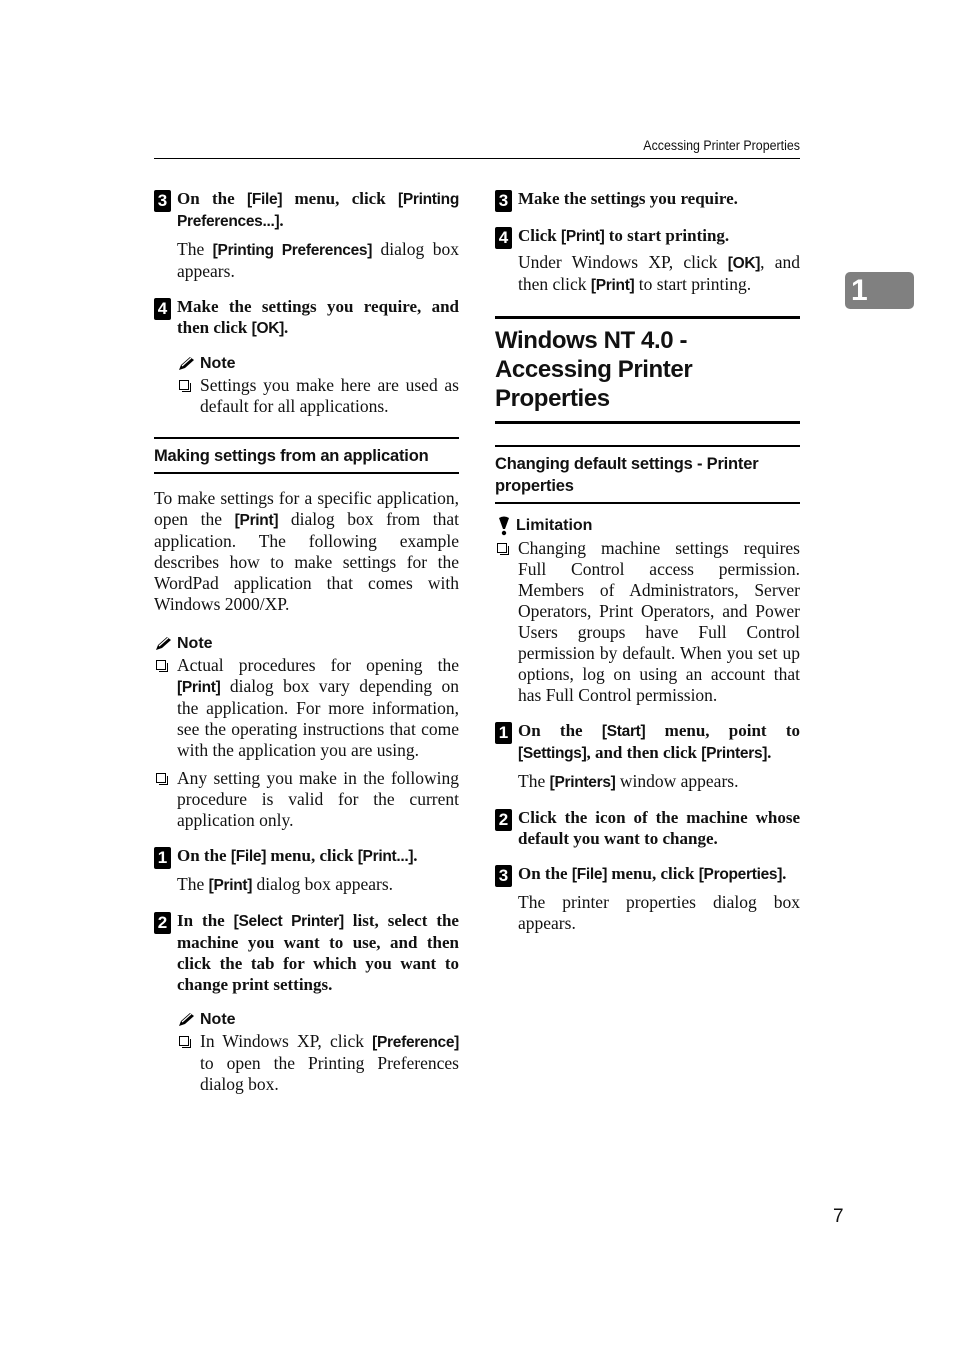 Image resolution: width=954 pixels, height=1351 pixels. Describe the element at coordinates (292, 250) in the screenshot. I see `ui-label: [Printing Preferences]` at that location.